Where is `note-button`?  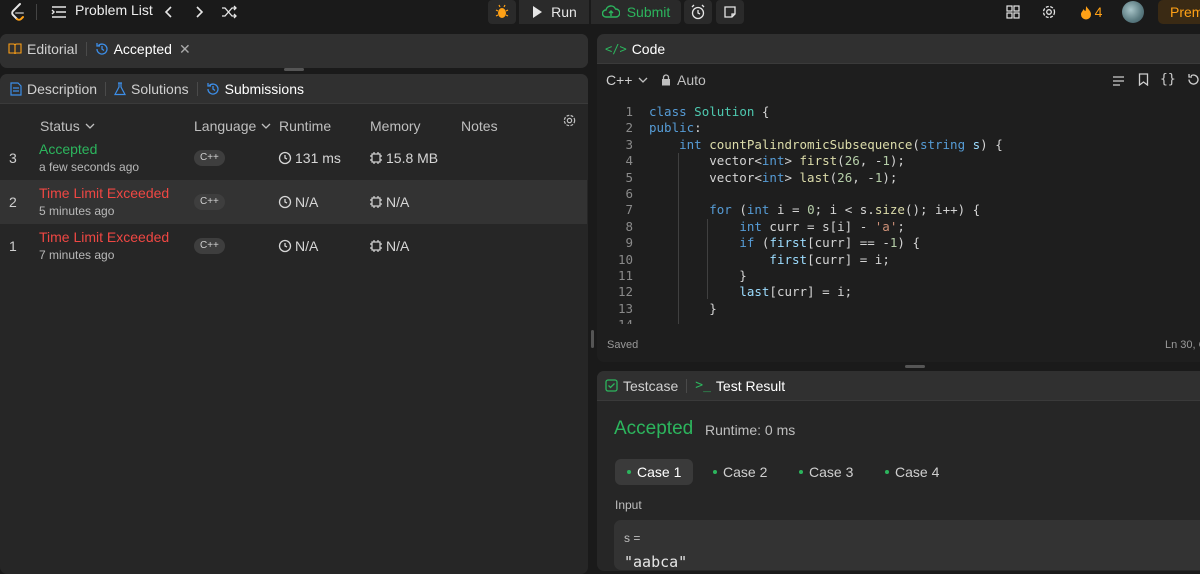 note-button is located at coordinates (730, 12).